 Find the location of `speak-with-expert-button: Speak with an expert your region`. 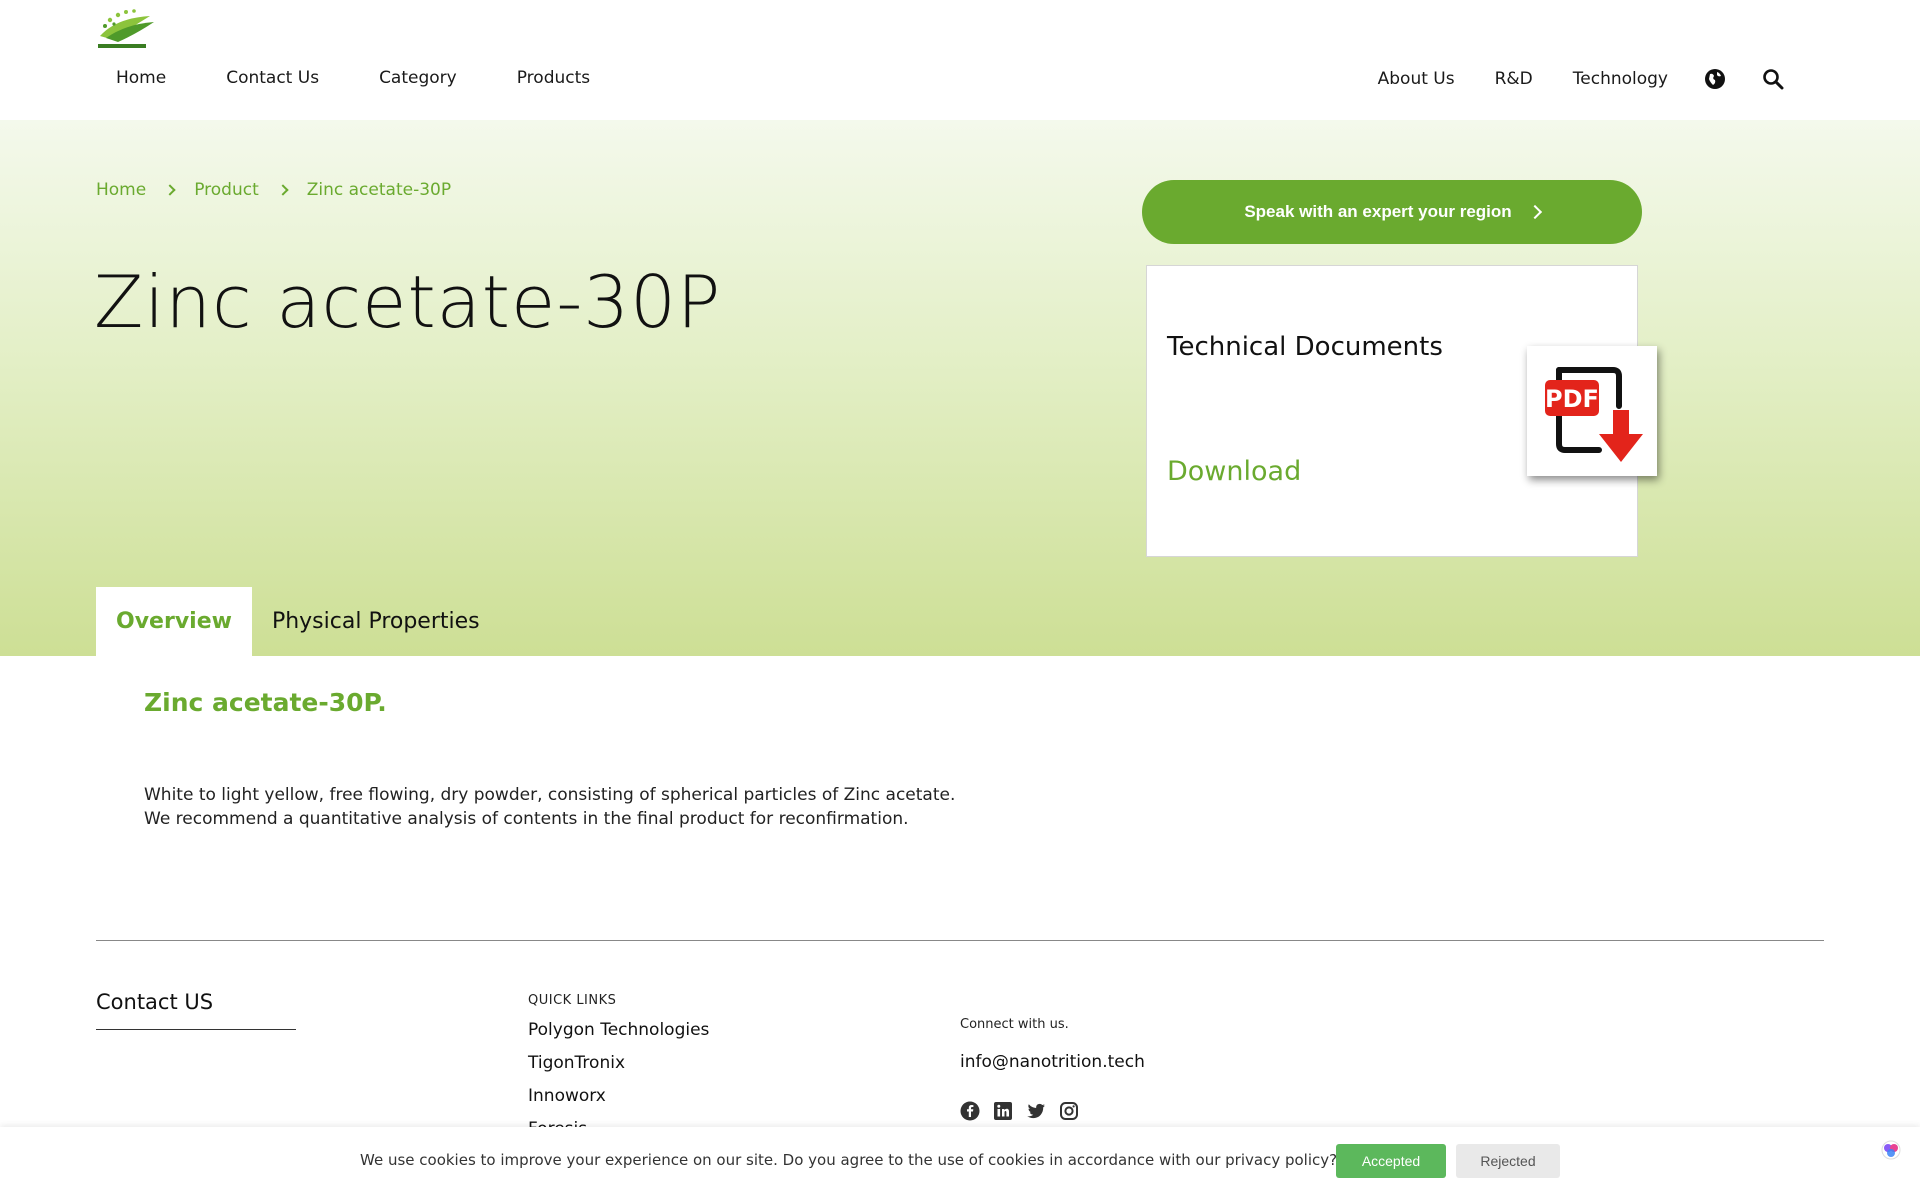

speak-with-expert-button: Speak with an expert your region is located at coordinates (1392, 212).